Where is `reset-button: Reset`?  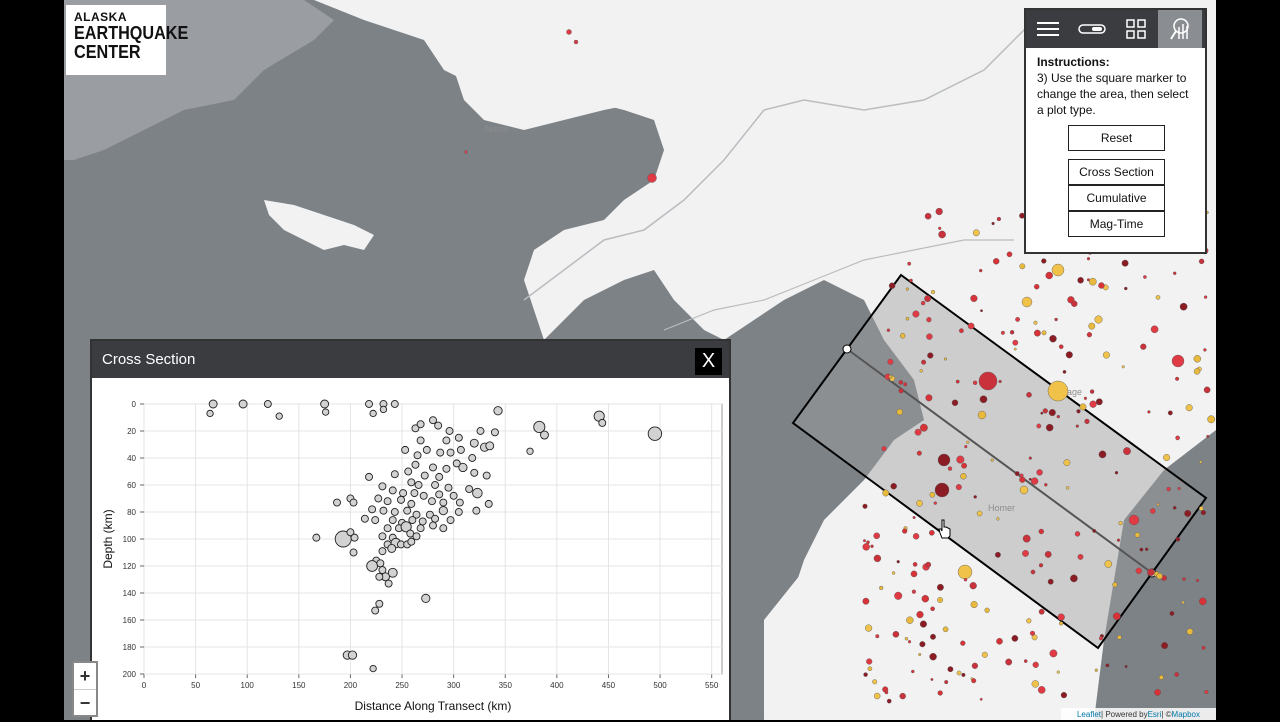
reset-button: Reset is located at coordinates (1116, 138).